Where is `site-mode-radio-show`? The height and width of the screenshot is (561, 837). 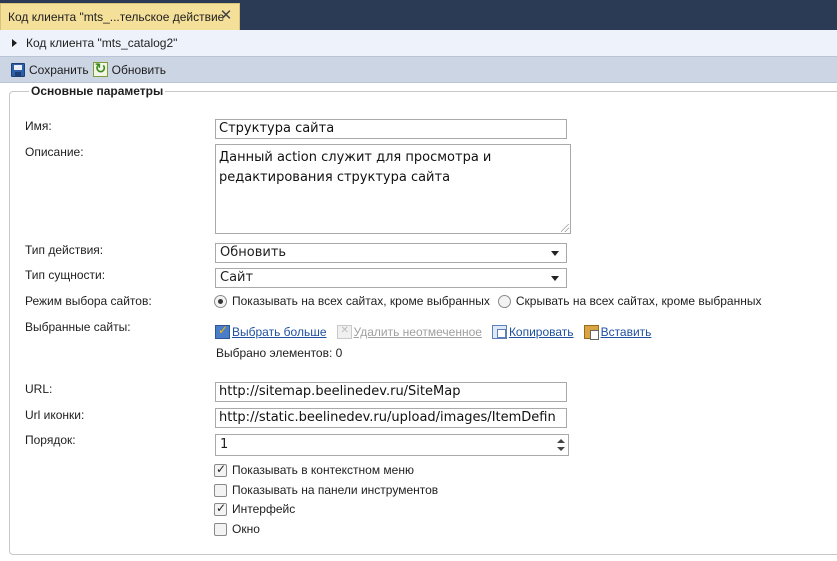 site-mode-radio-show is located at coordinates (220, 301).